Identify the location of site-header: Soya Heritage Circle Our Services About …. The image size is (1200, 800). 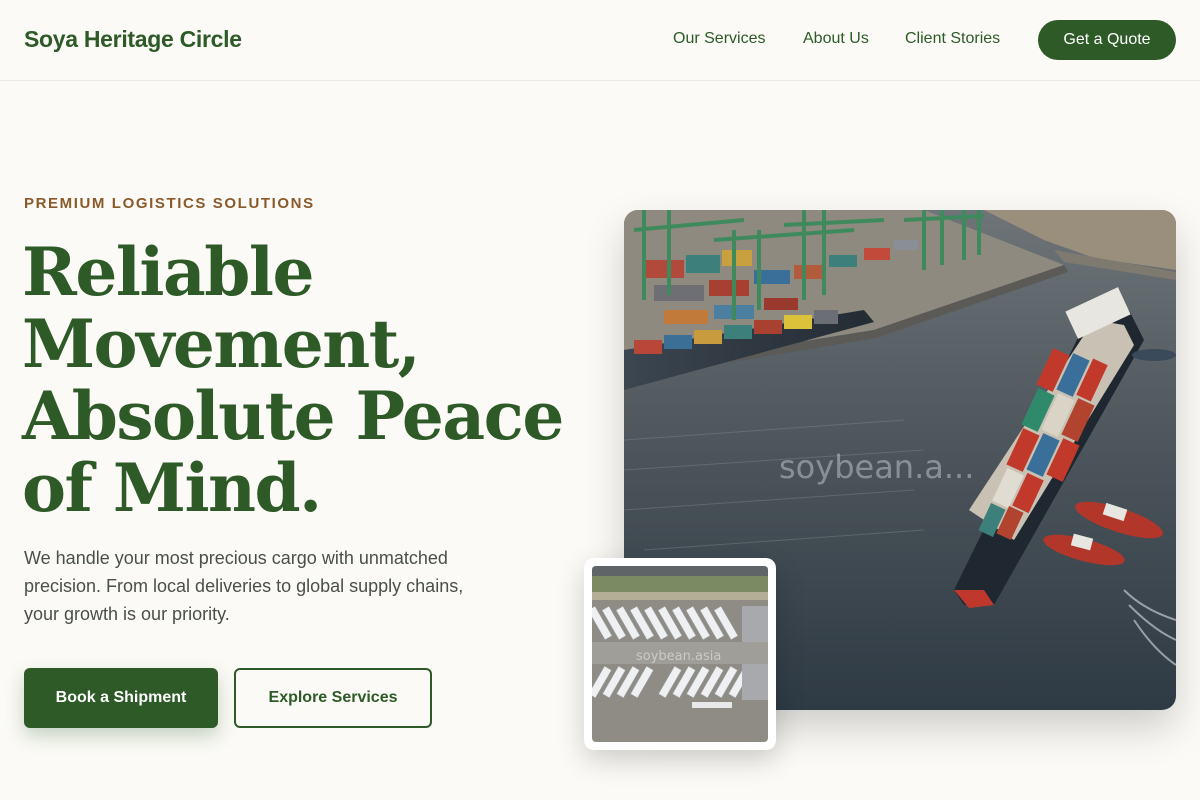
(600, 40).